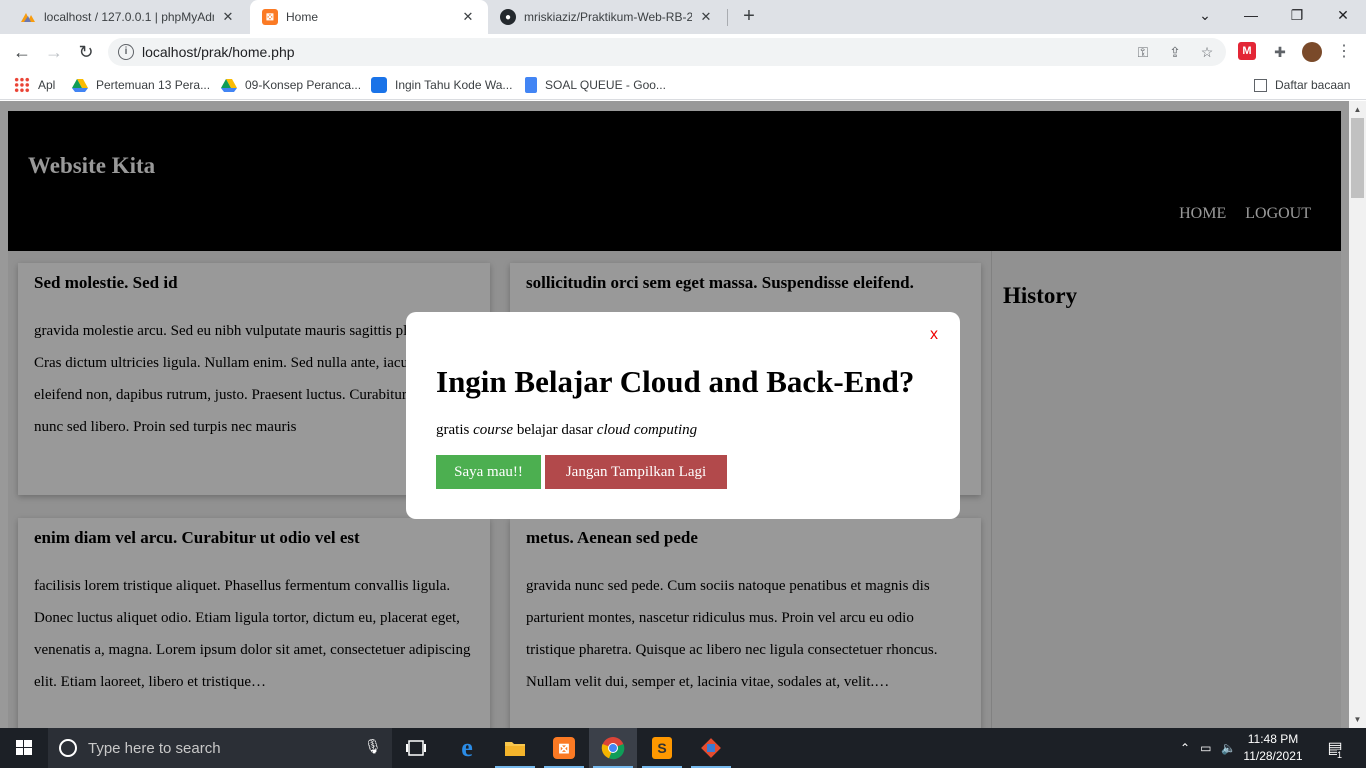  What do you see at coordinates (531, 85) in the screenshot?
I see `google-docs-icon` at bounding box center [531, 85].